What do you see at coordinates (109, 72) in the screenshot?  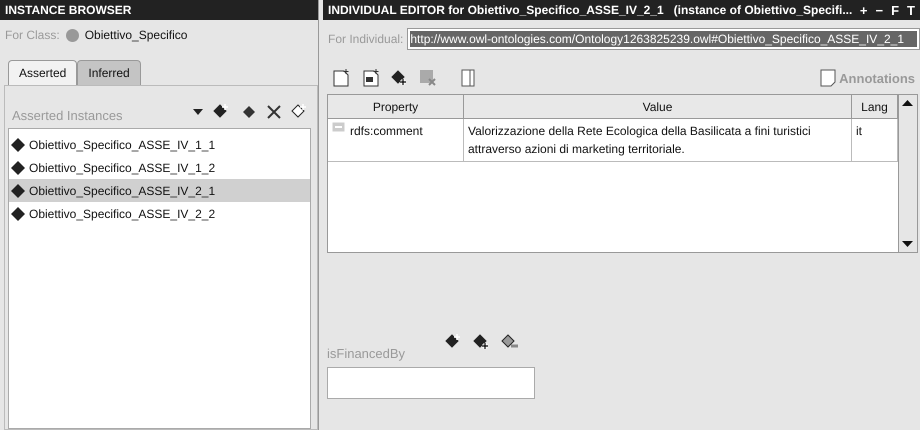 I see `tab: Inferred` at bounding box center [109, 72].